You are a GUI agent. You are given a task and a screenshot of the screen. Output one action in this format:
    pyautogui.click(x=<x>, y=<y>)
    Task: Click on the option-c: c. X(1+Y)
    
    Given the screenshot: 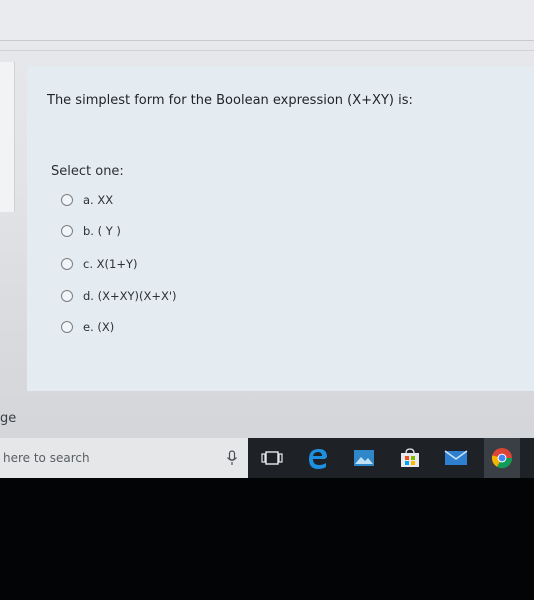 What is the action you would take?
    pyautogui.click(x=99, y=264)
    